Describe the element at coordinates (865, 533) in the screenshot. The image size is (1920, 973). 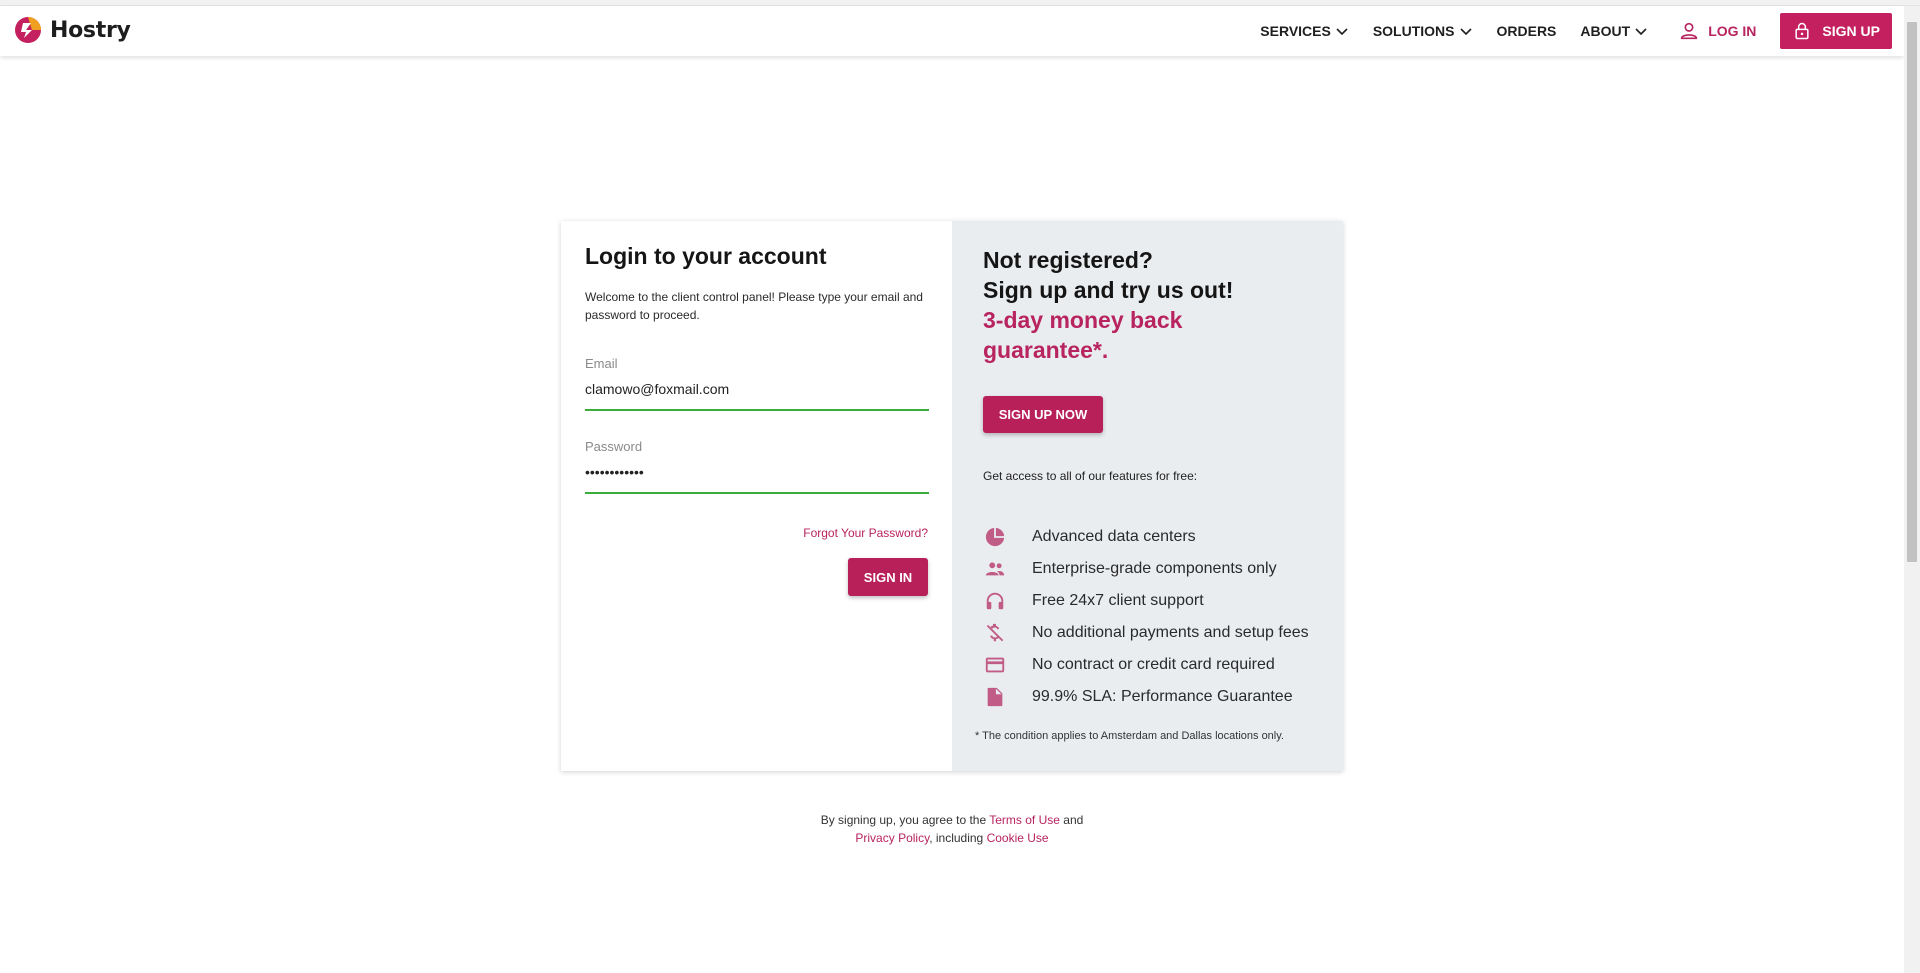
I see `forgot-password-link: Forgot Your Password?` at that location.